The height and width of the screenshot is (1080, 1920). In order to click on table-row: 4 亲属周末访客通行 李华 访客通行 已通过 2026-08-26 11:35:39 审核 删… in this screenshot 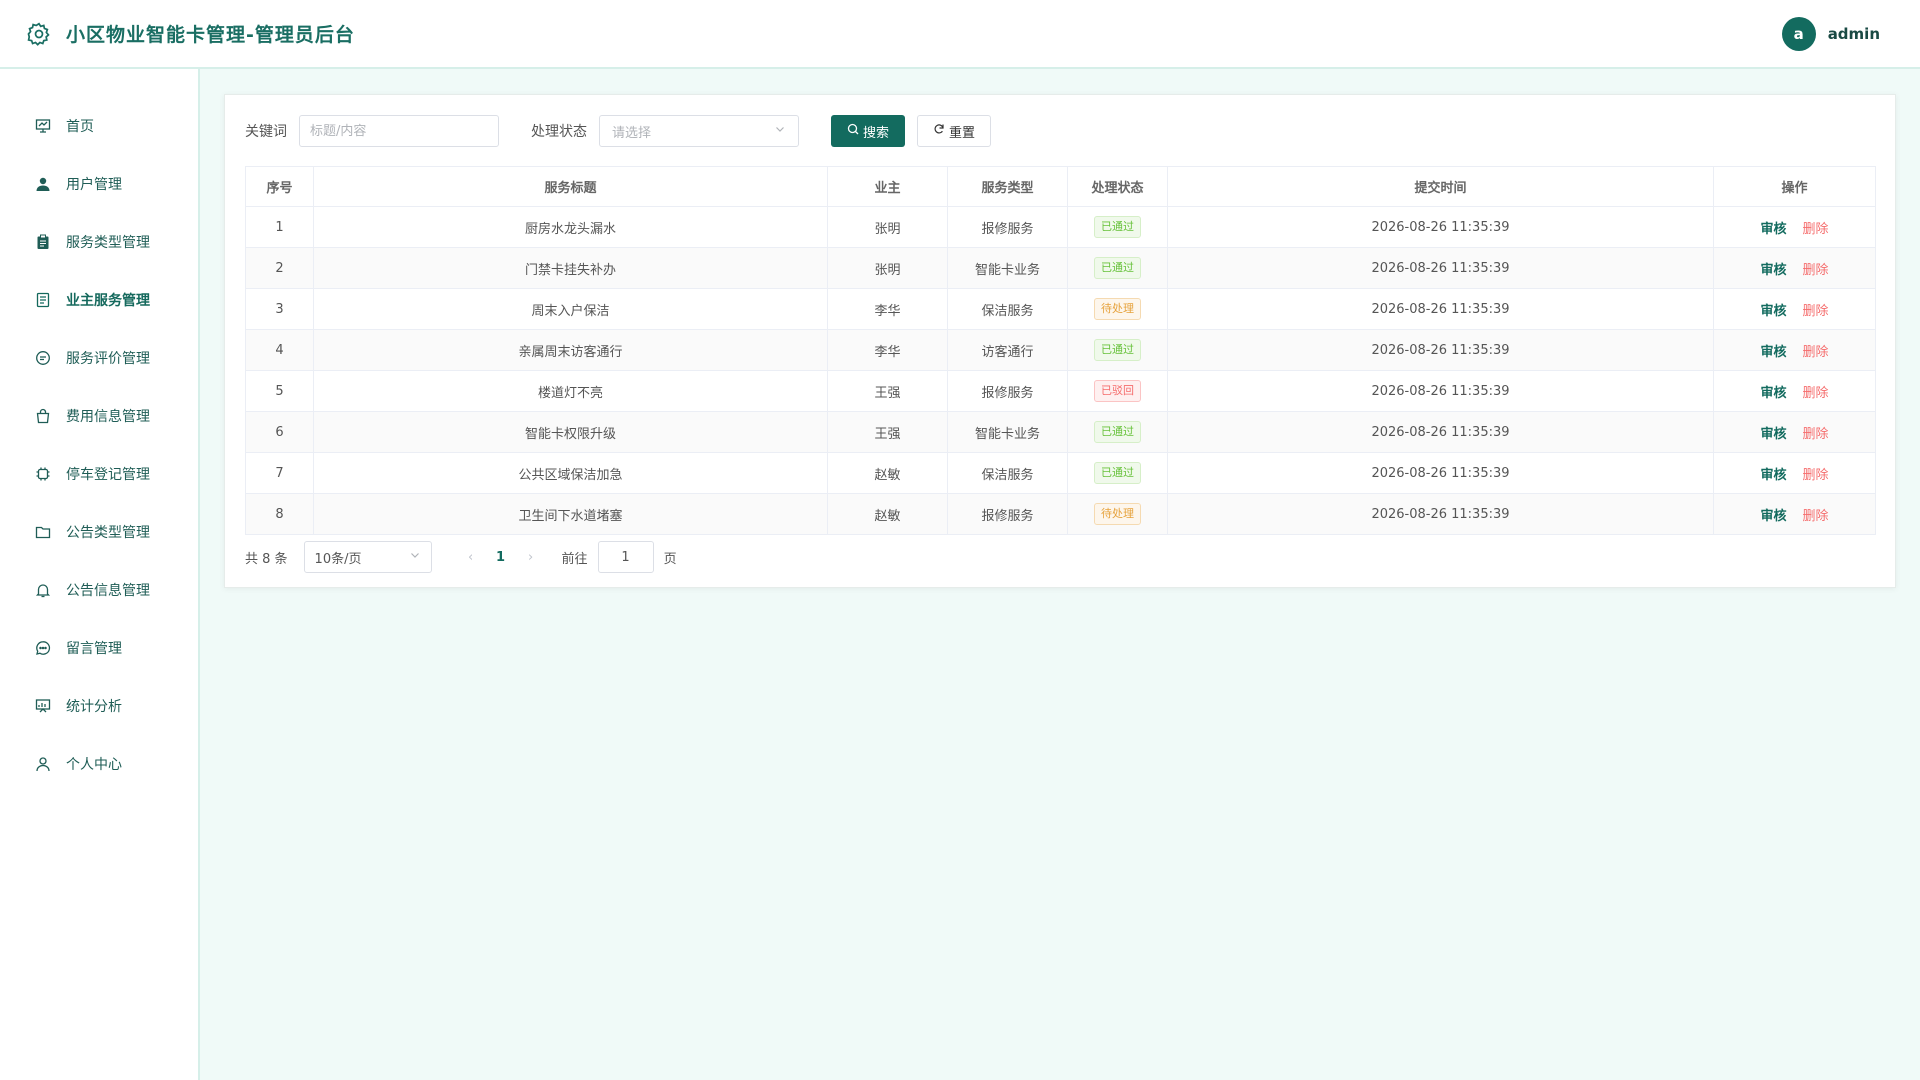, I will do `click(1060, 350)`.